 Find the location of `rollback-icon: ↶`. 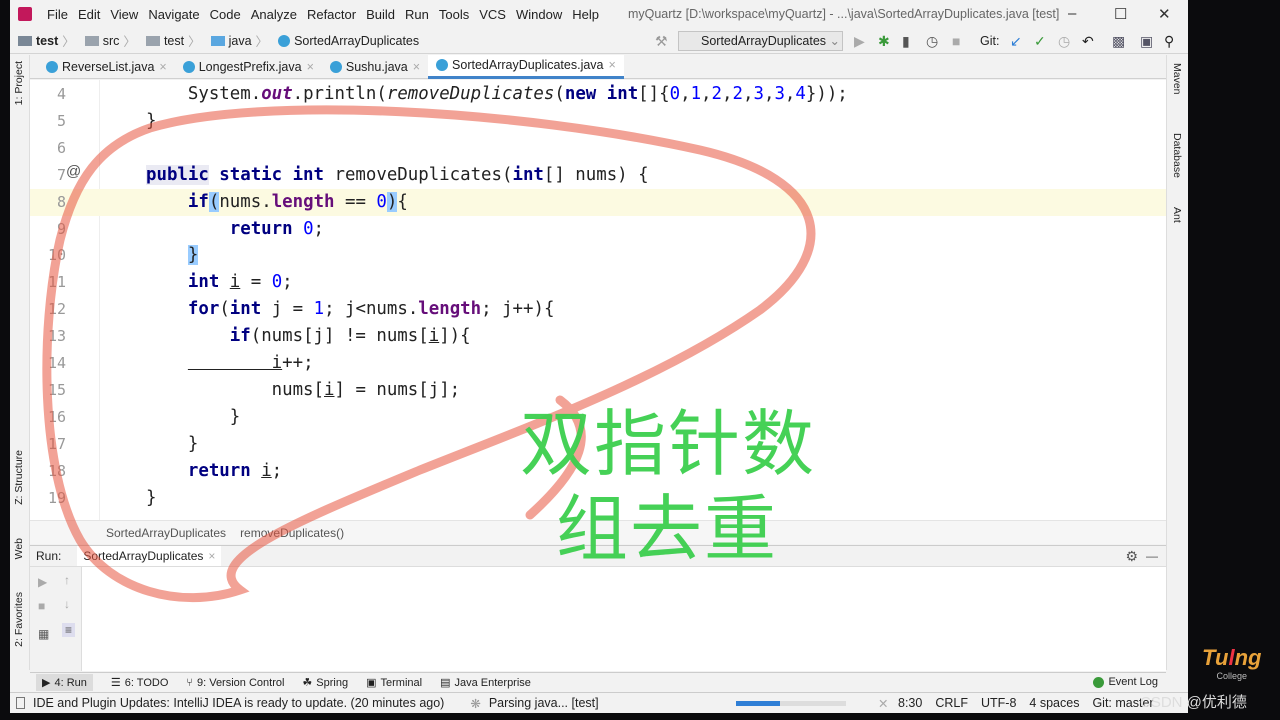

rollback-icon: ↶ is located at coordinates (1088, 41).